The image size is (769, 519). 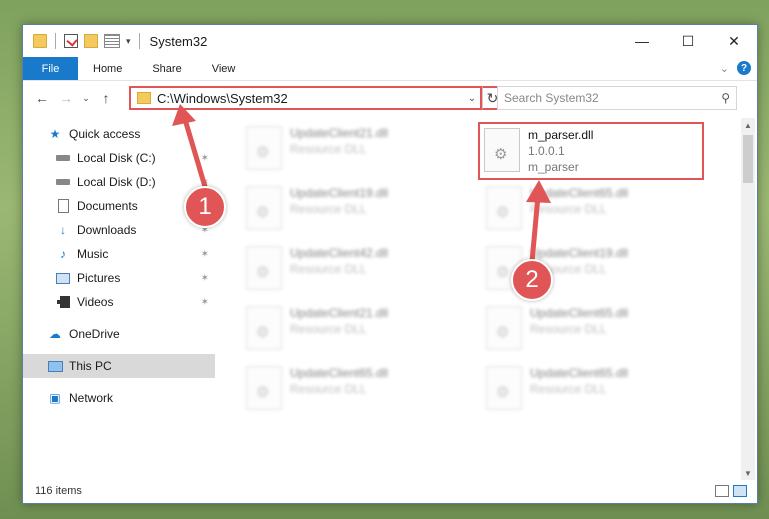 I want to click on ribbon-right: ⌄ ?, so click(x=735, y=68).